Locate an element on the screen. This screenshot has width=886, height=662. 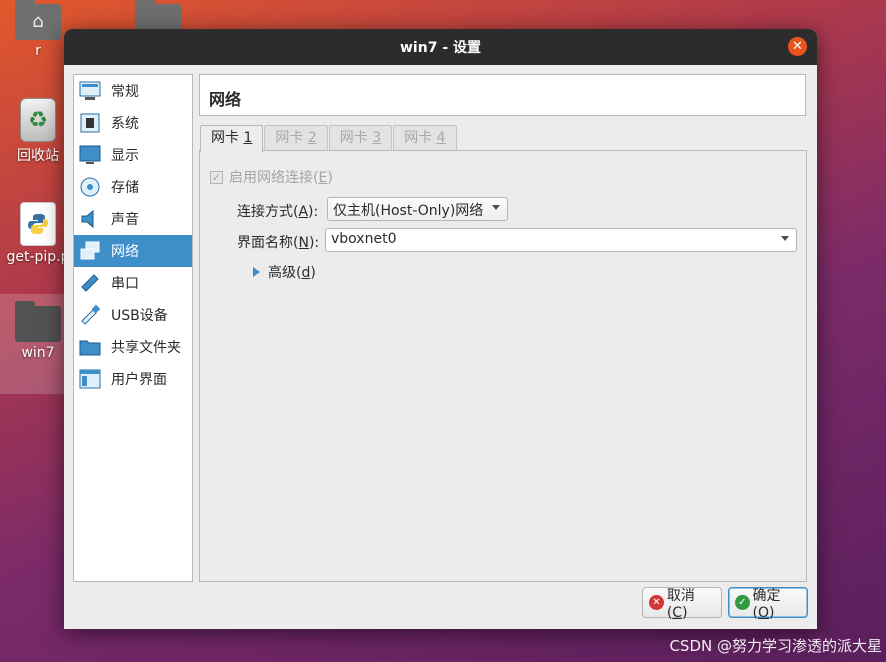
close-button: ✕ is located at coordinates (797, 46).